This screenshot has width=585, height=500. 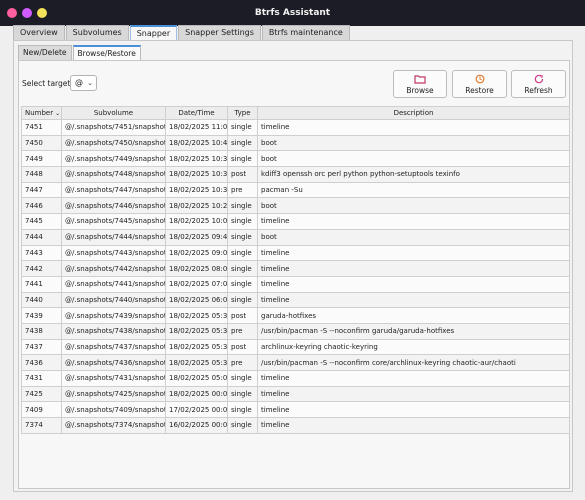 What do you see at coordinates (196, 221) in the screenshot?
I see `cell-date-time: 18/02/2025 10:00` at bounding box center [196, 221].